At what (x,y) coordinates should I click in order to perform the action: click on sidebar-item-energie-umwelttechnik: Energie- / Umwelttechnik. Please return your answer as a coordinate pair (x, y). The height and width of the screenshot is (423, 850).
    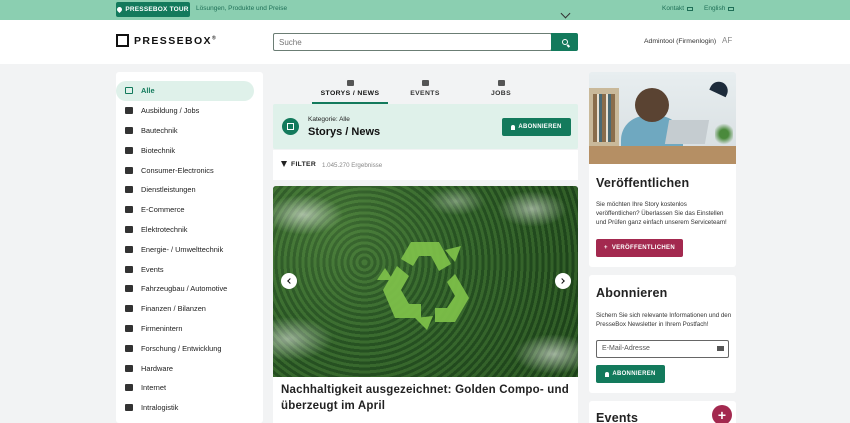
    Looking at the image, I should click on (185, 249).